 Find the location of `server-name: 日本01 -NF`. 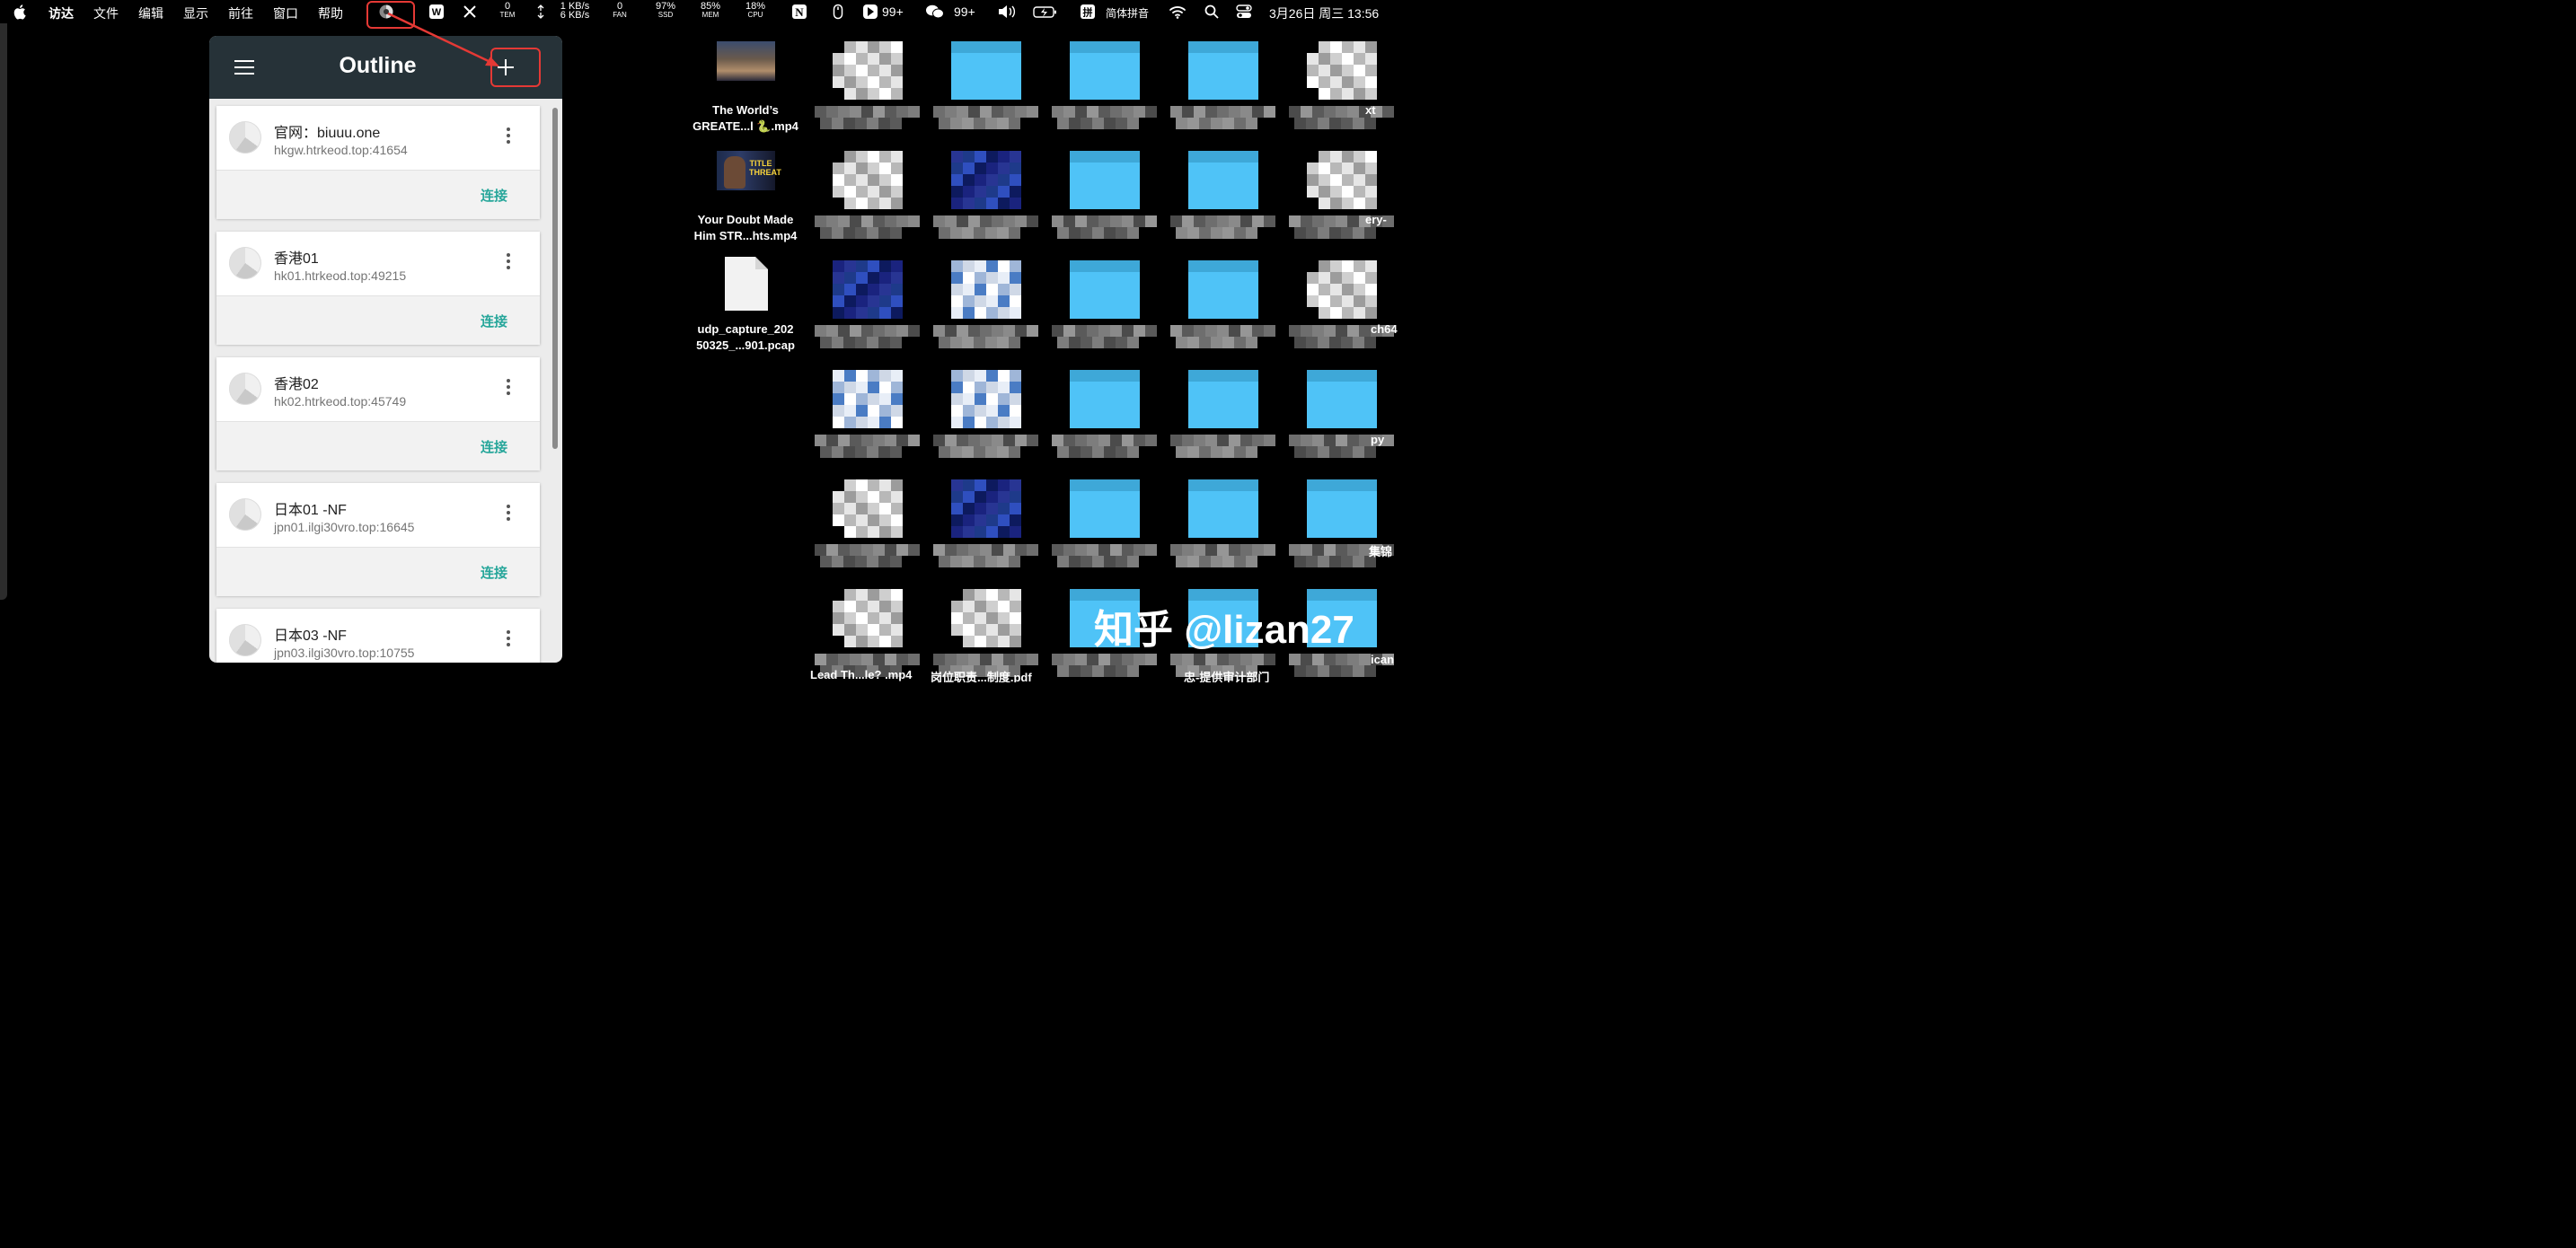

server-name: 日本01 -NF is located at coordinates (310, 510).